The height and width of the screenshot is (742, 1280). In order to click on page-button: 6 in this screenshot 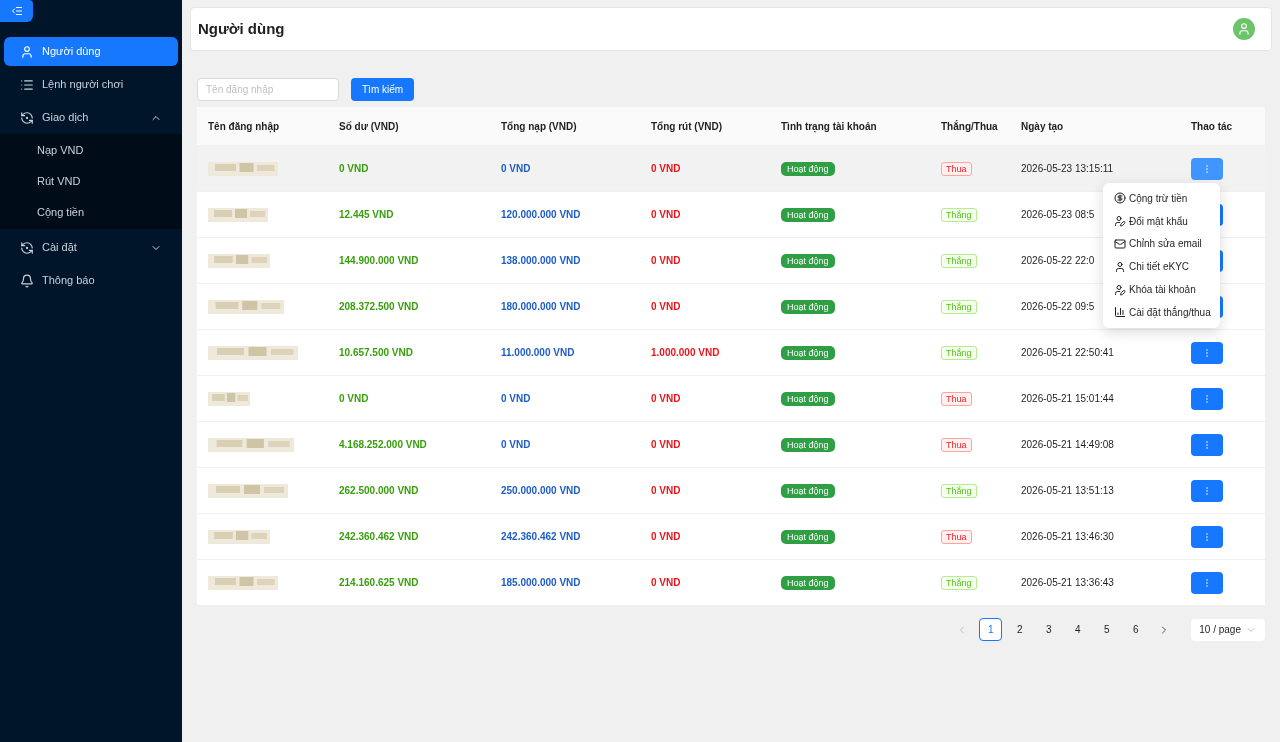, I will do `click(1136, 629)`.